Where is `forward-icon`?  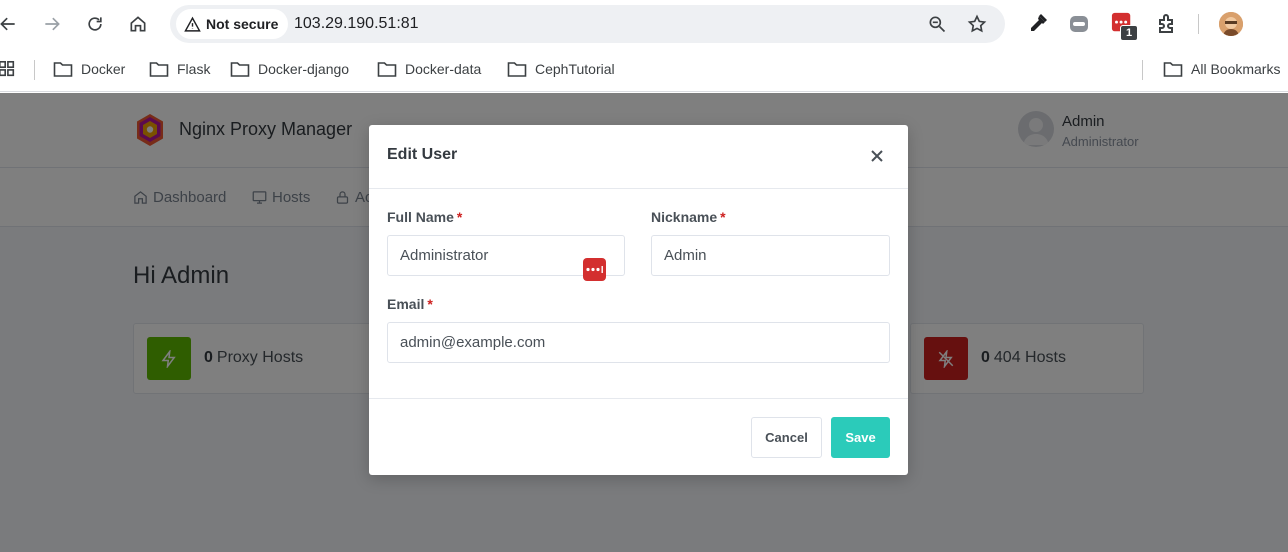
forward-icon is located at coordinates (52, 24).